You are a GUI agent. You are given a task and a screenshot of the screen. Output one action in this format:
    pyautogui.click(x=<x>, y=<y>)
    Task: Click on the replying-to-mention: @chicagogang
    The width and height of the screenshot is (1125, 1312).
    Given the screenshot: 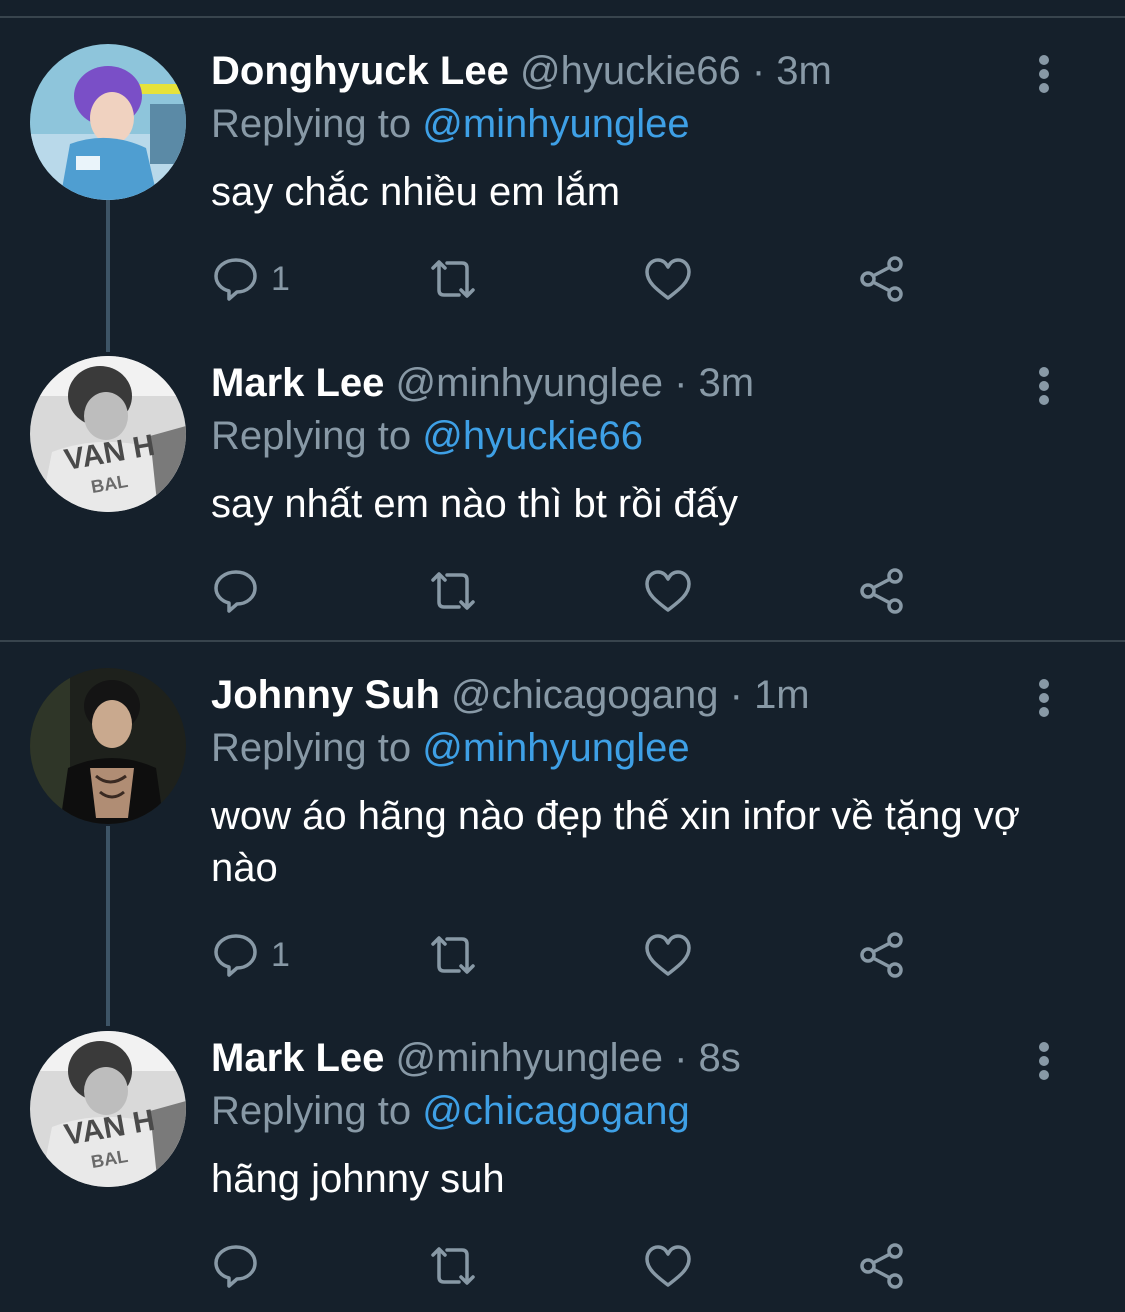 What is the action you would take?
    pyautogui.click(x=555, y=1111)
    